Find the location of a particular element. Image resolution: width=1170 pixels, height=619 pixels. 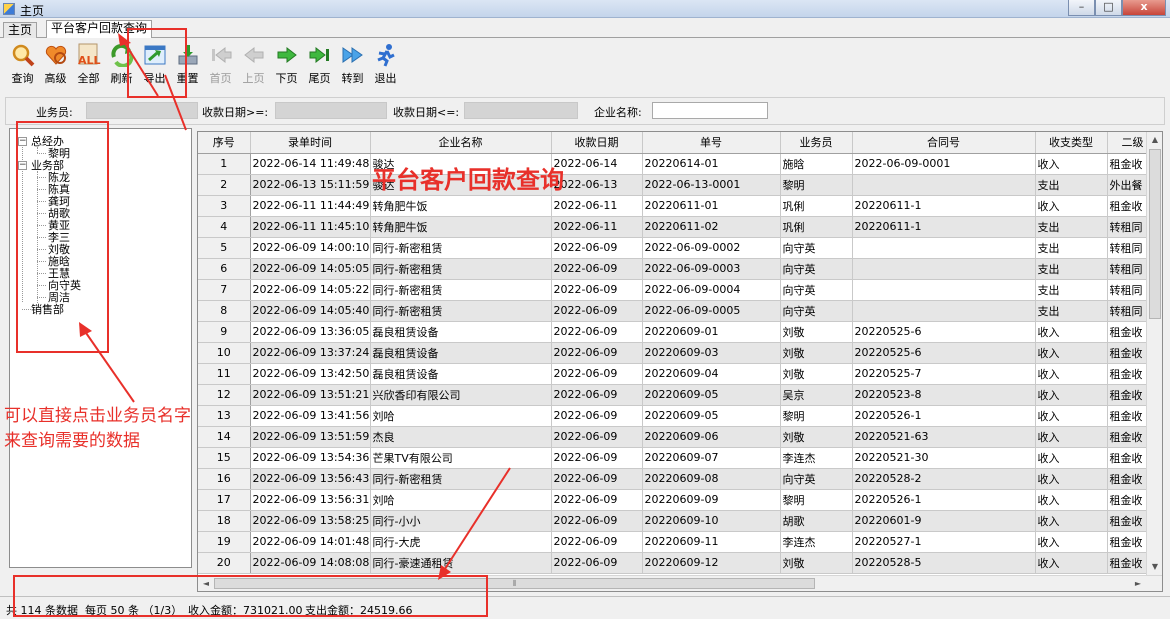

cell-doc-no: 20220611-02 is located at coordinates (711, 227).